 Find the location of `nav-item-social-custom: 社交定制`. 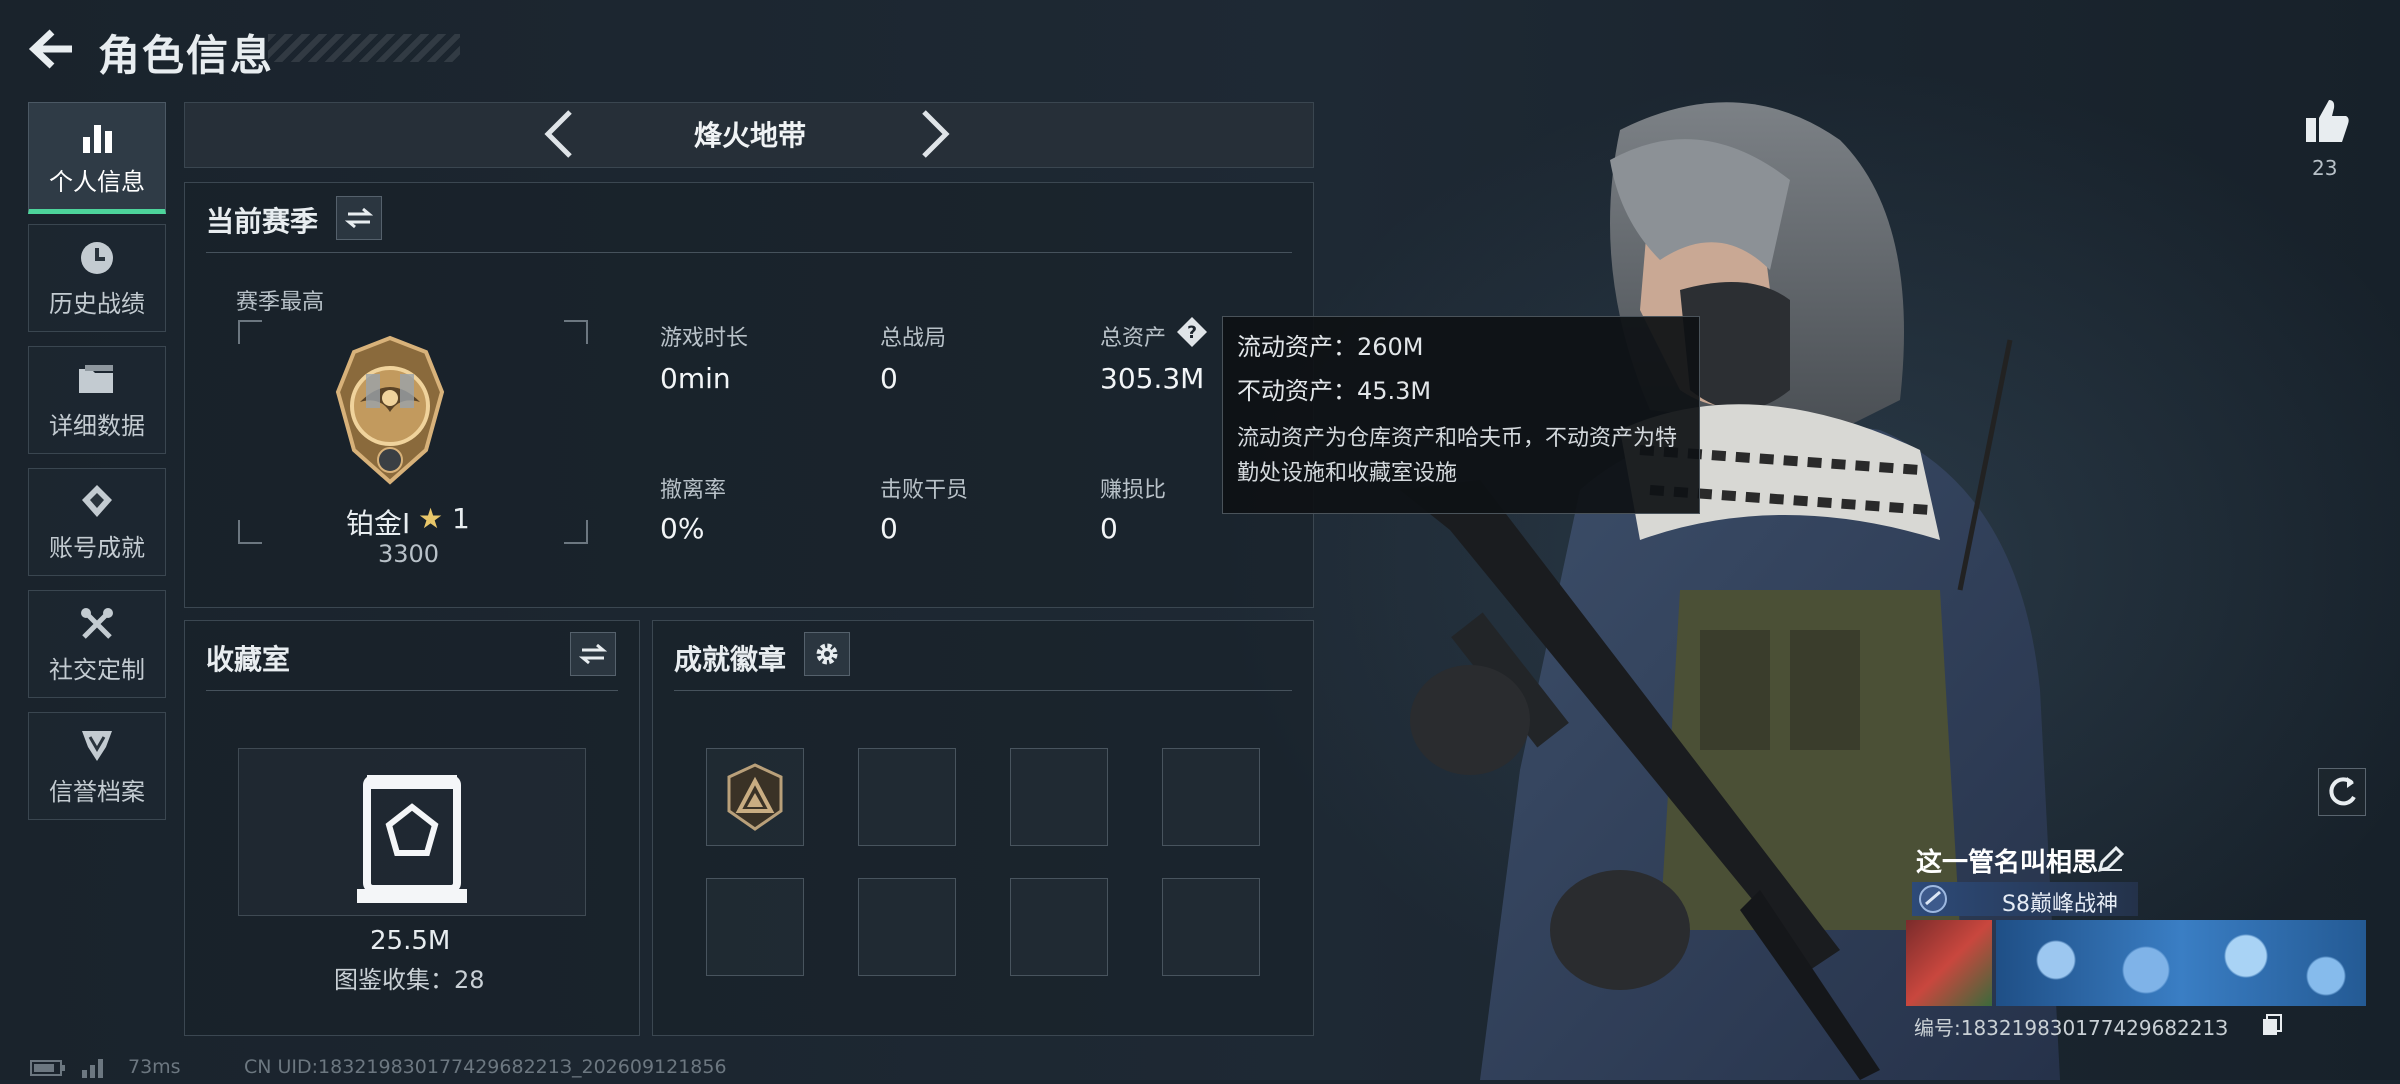

nav-item-social-custom: 社交定制 is located at coordinates (97, 644).